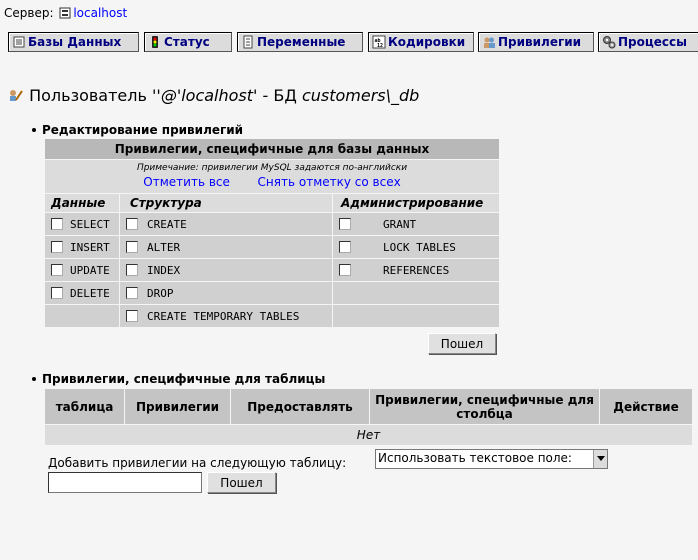 This screenshot has height=560, width=698. Describe the element at coordinates (82, 247) in the screenshot. I see `priv-row-insert: INSERT` at that location.